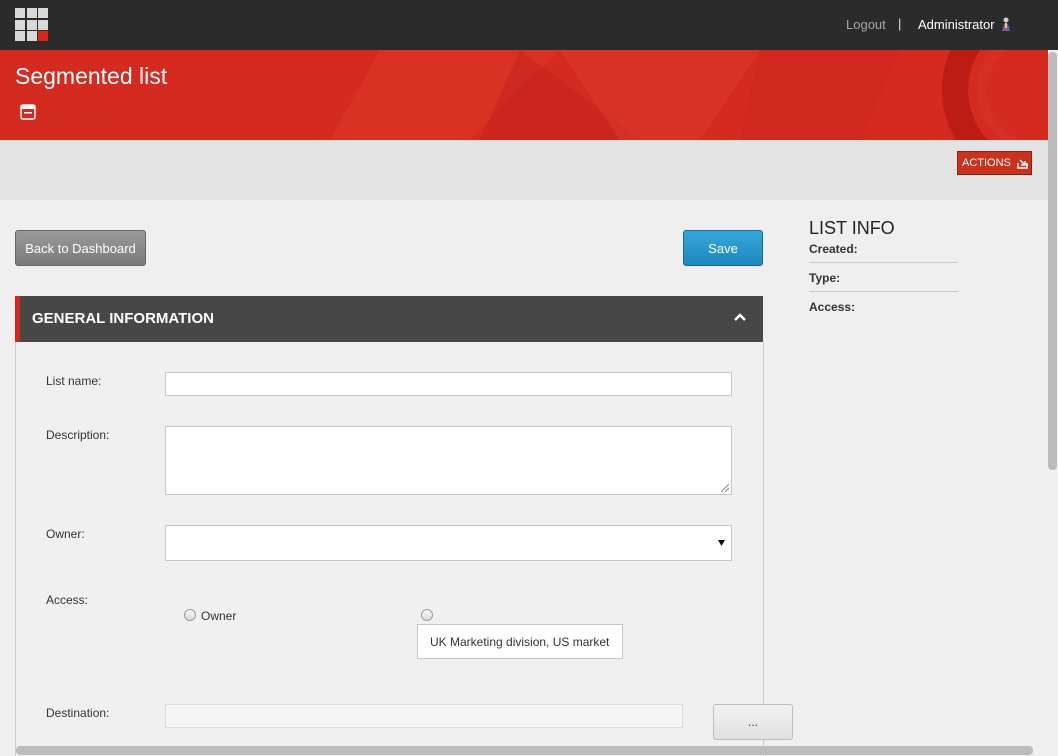 The width and height of the screenshot is (1058, 756). I want to click on destination-label: Destination:, so click(78, 713).